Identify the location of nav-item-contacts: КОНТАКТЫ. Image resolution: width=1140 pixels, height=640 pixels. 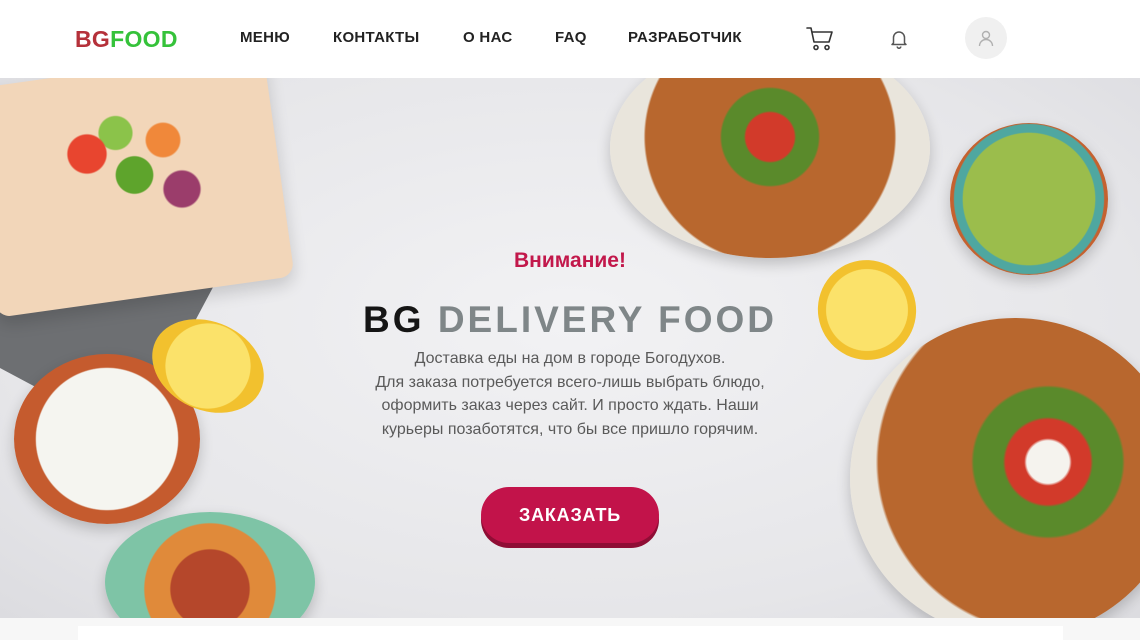
(376, 37).